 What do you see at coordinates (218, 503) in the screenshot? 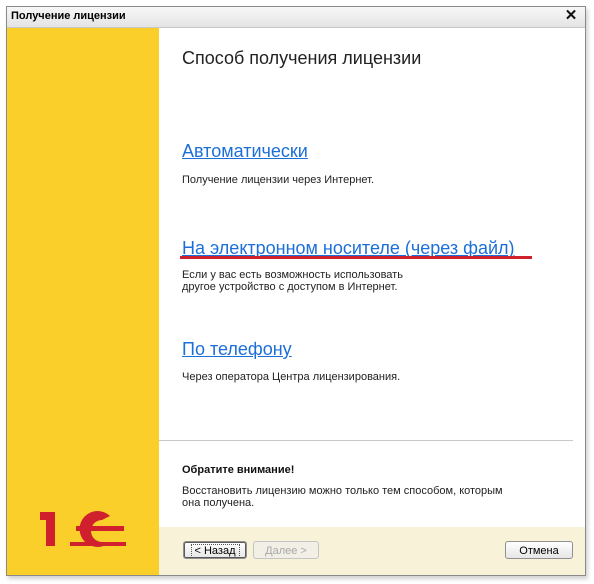
I see `note-line: она получена.` at bounding box center [218, 503].